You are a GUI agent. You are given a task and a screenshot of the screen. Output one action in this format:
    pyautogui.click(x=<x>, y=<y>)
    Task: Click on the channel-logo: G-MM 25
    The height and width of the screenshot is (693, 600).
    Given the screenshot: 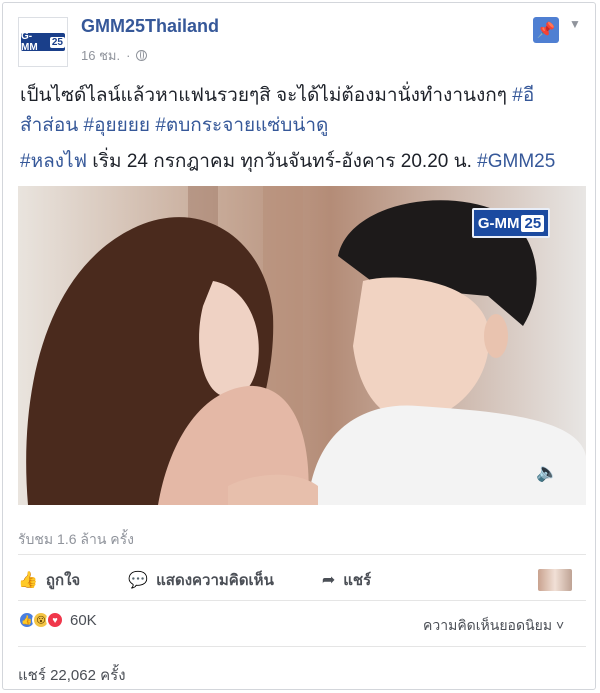 What is the action you would take?
    pyautogui.click(x=511, y=223)
    